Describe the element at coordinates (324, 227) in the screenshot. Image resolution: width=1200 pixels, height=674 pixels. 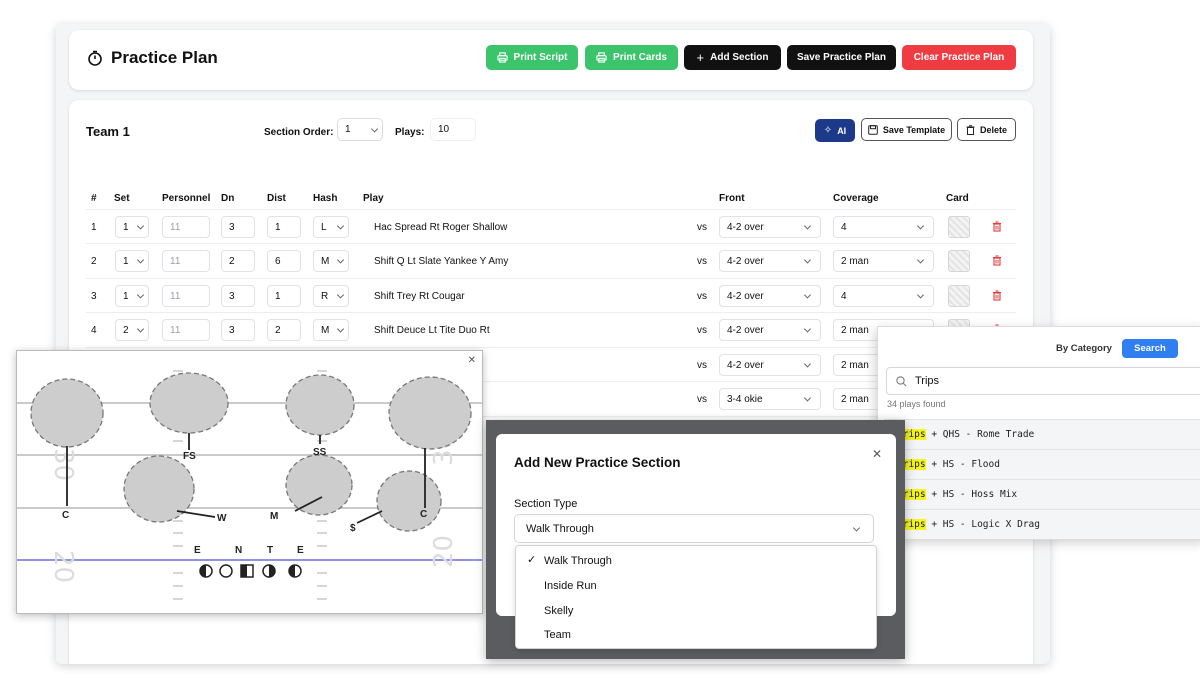
I see `hash-value: L` at that location.